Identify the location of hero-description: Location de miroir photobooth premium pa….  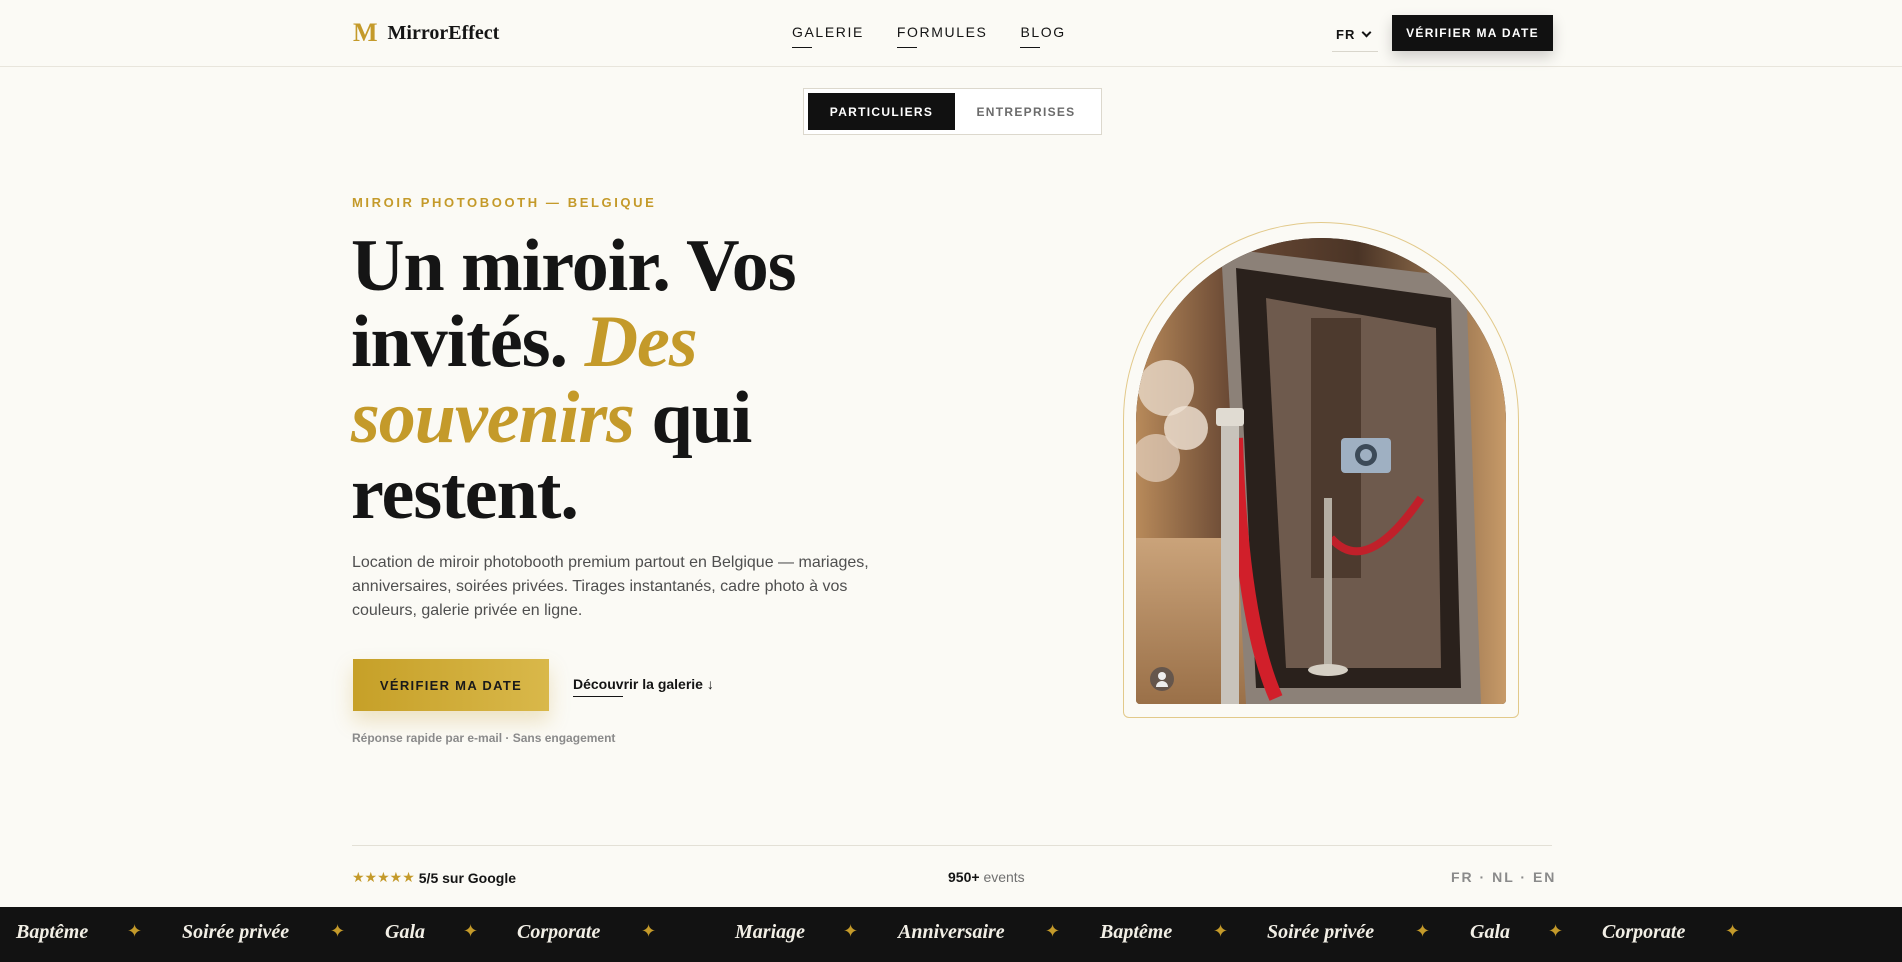
(610, 586).